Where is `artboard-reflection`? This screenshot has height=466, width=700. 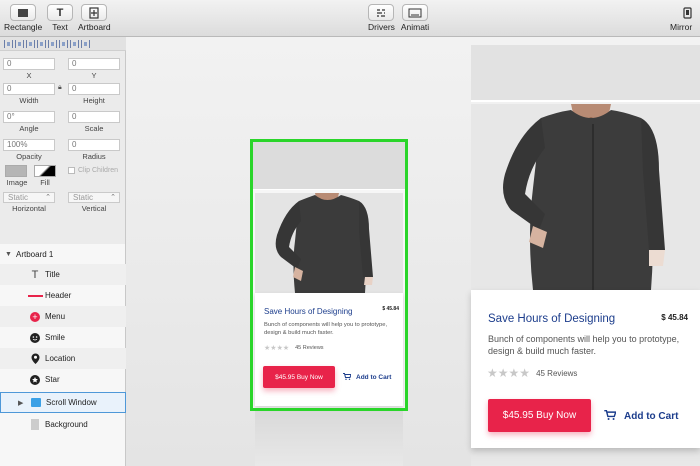 artboard-reflection is located at coordinates (329, 438).